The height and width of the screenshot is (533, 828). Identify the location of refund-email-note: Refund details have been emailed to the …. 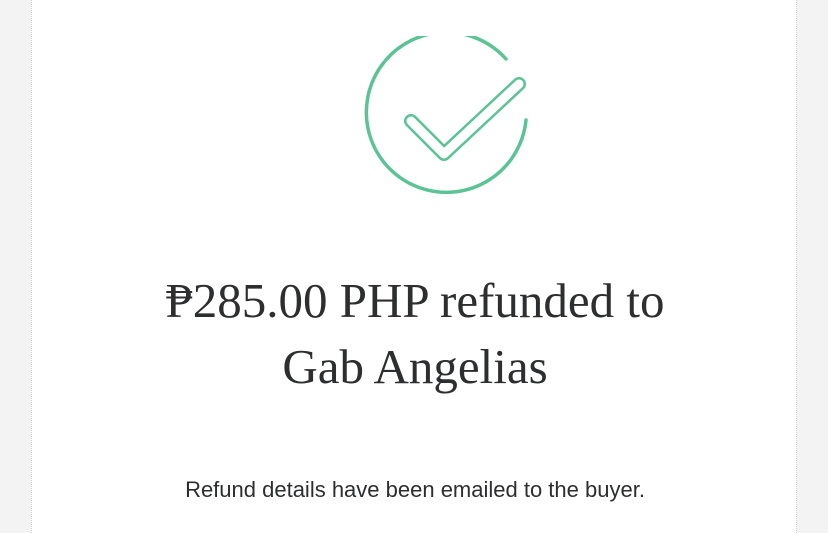
(415, 489).